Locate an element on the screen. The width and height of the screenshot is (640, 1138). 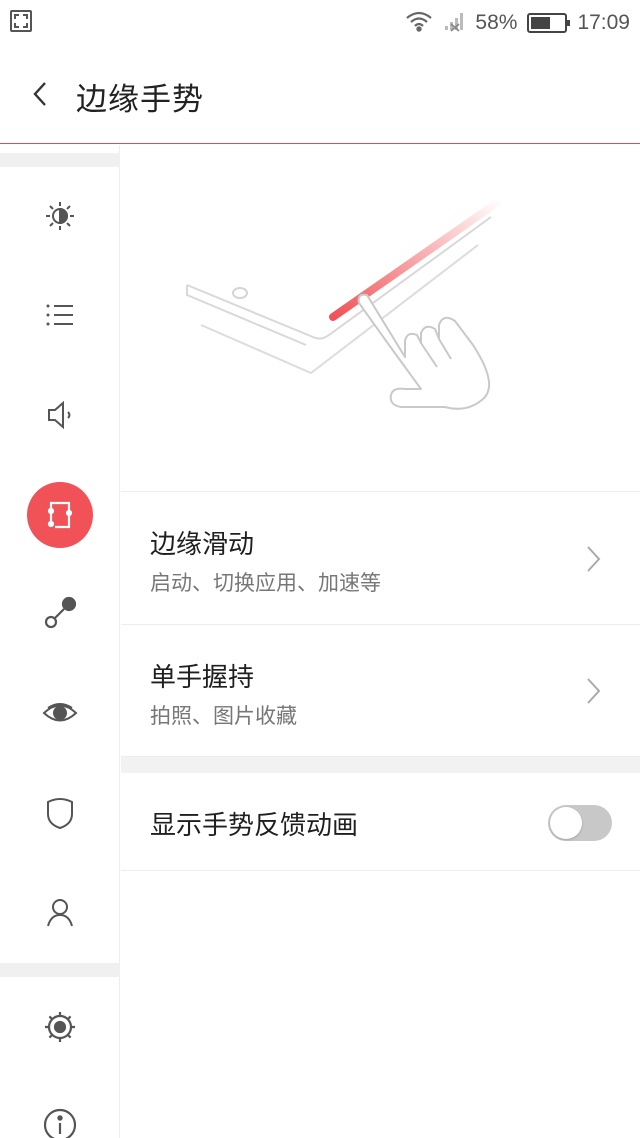
sidebar-item-edge-gesture is located at coordinates (60, 515).